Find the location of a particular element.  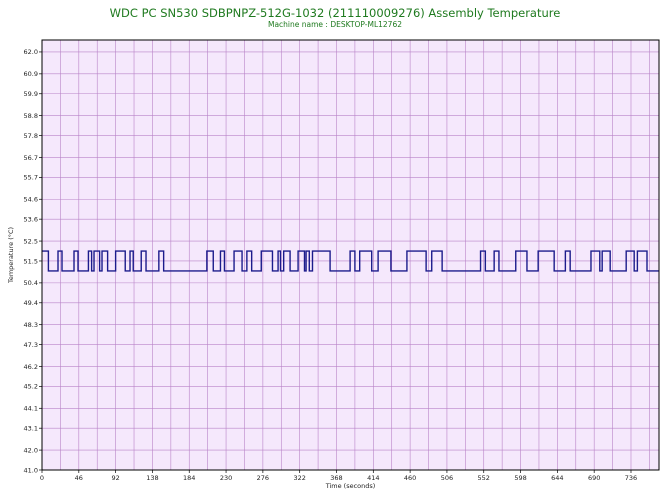

x-tick-label: 92 is located at coordinates (115, 478).